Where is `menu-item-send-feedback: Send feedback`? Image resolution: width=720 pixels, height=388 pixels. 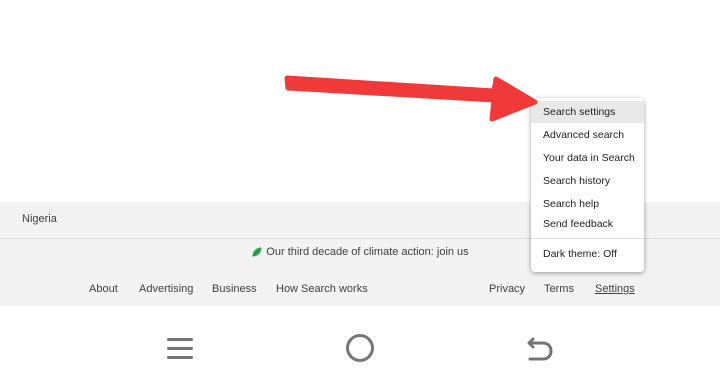
menu-item-send-feedback: Send feedback is located at coordinates (587, 224).